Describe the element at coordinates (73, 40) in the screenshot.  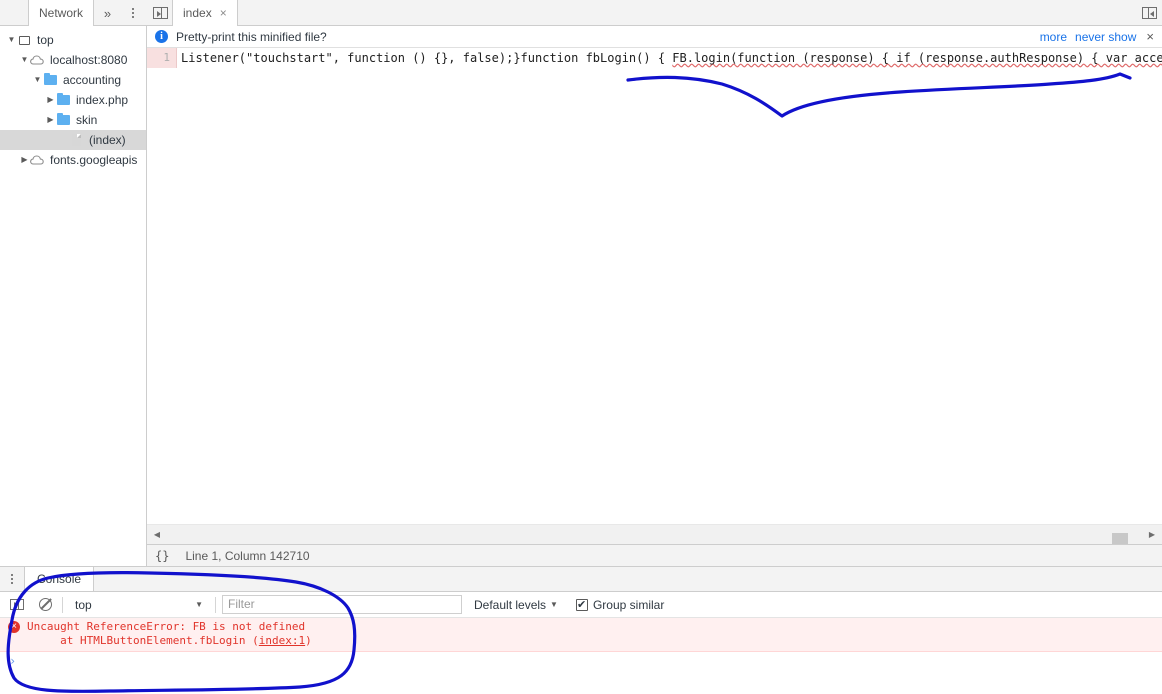
I see `tree-item-top: ▼ top` at that location.